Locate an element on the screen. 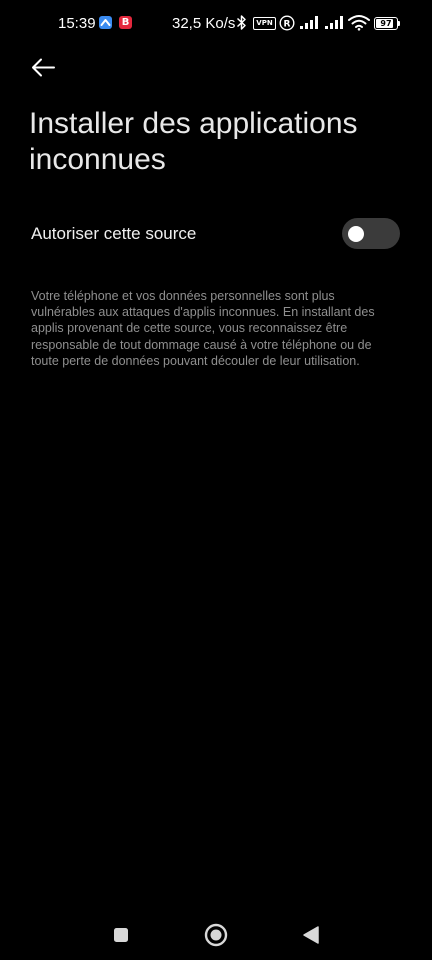 The width and height of the screenshot is (432, 960). allow-source-setting: Autoriser cette source is located at coordinates (216, 234).